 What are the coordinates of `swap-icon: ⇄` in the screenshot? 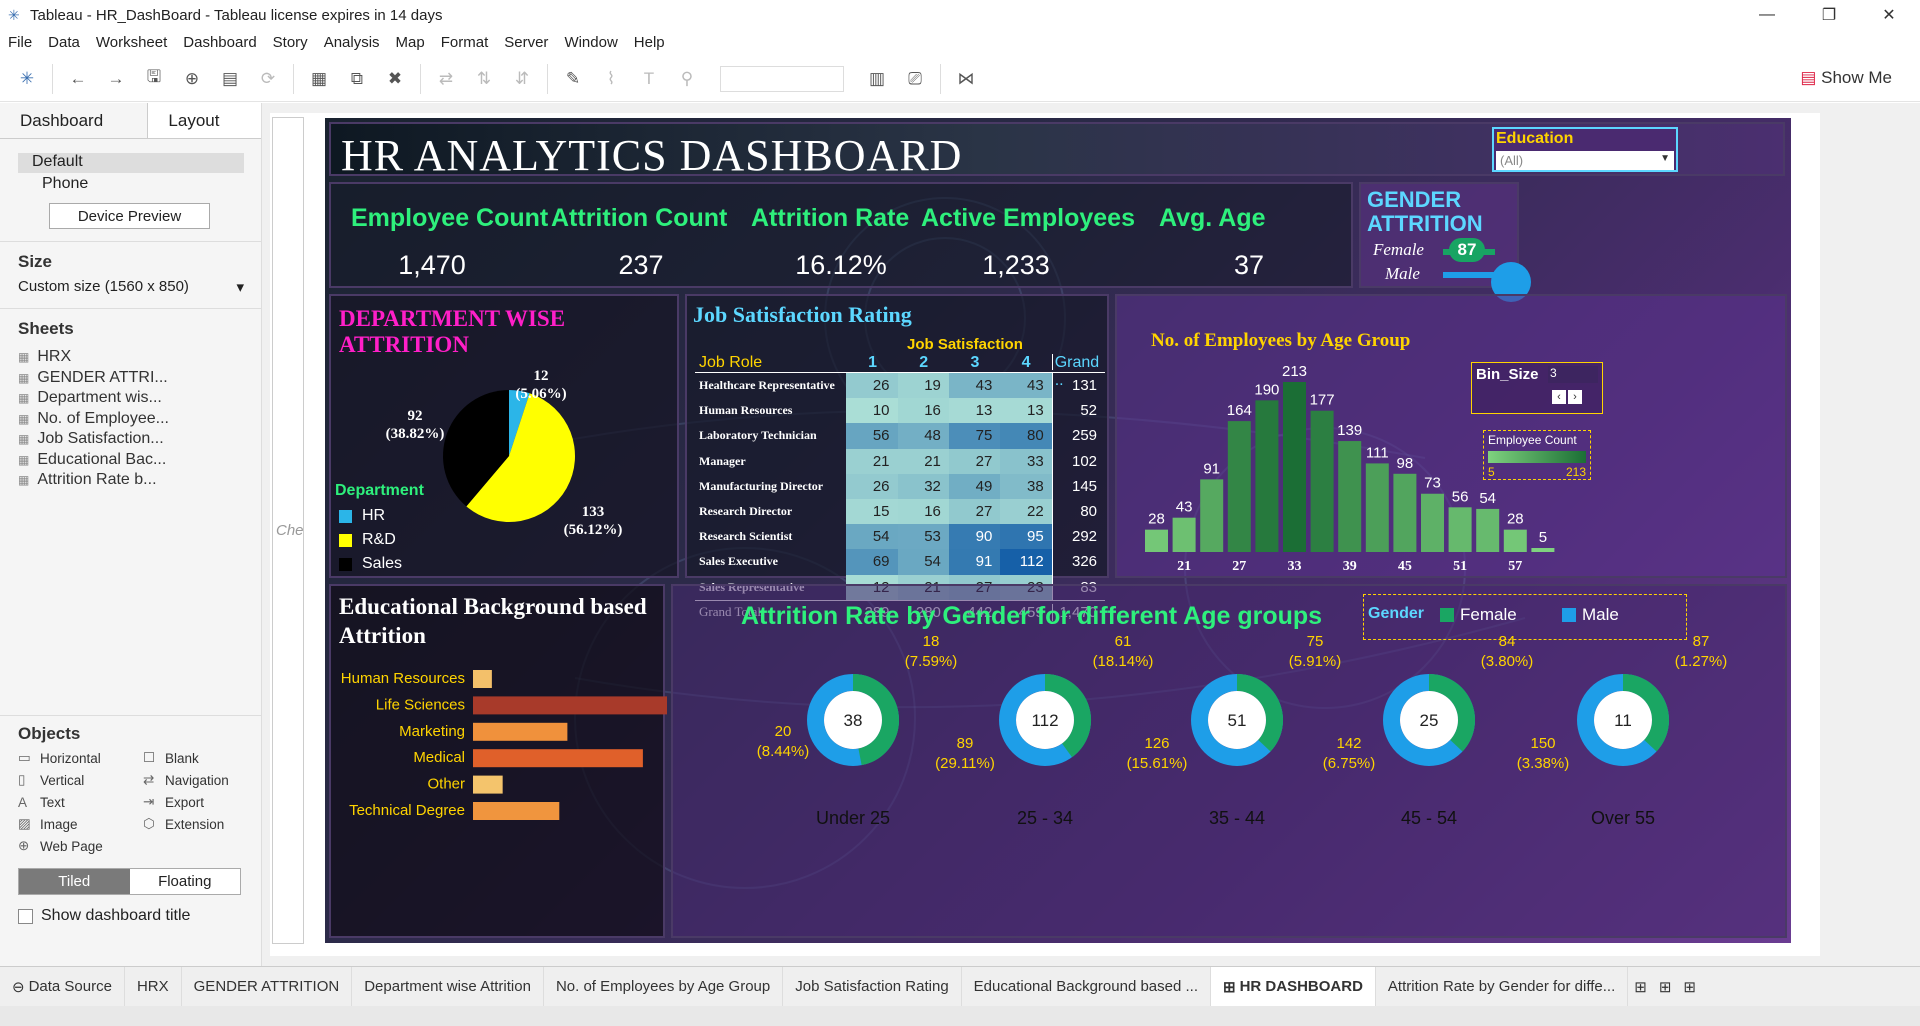 It's located at (446, 79).